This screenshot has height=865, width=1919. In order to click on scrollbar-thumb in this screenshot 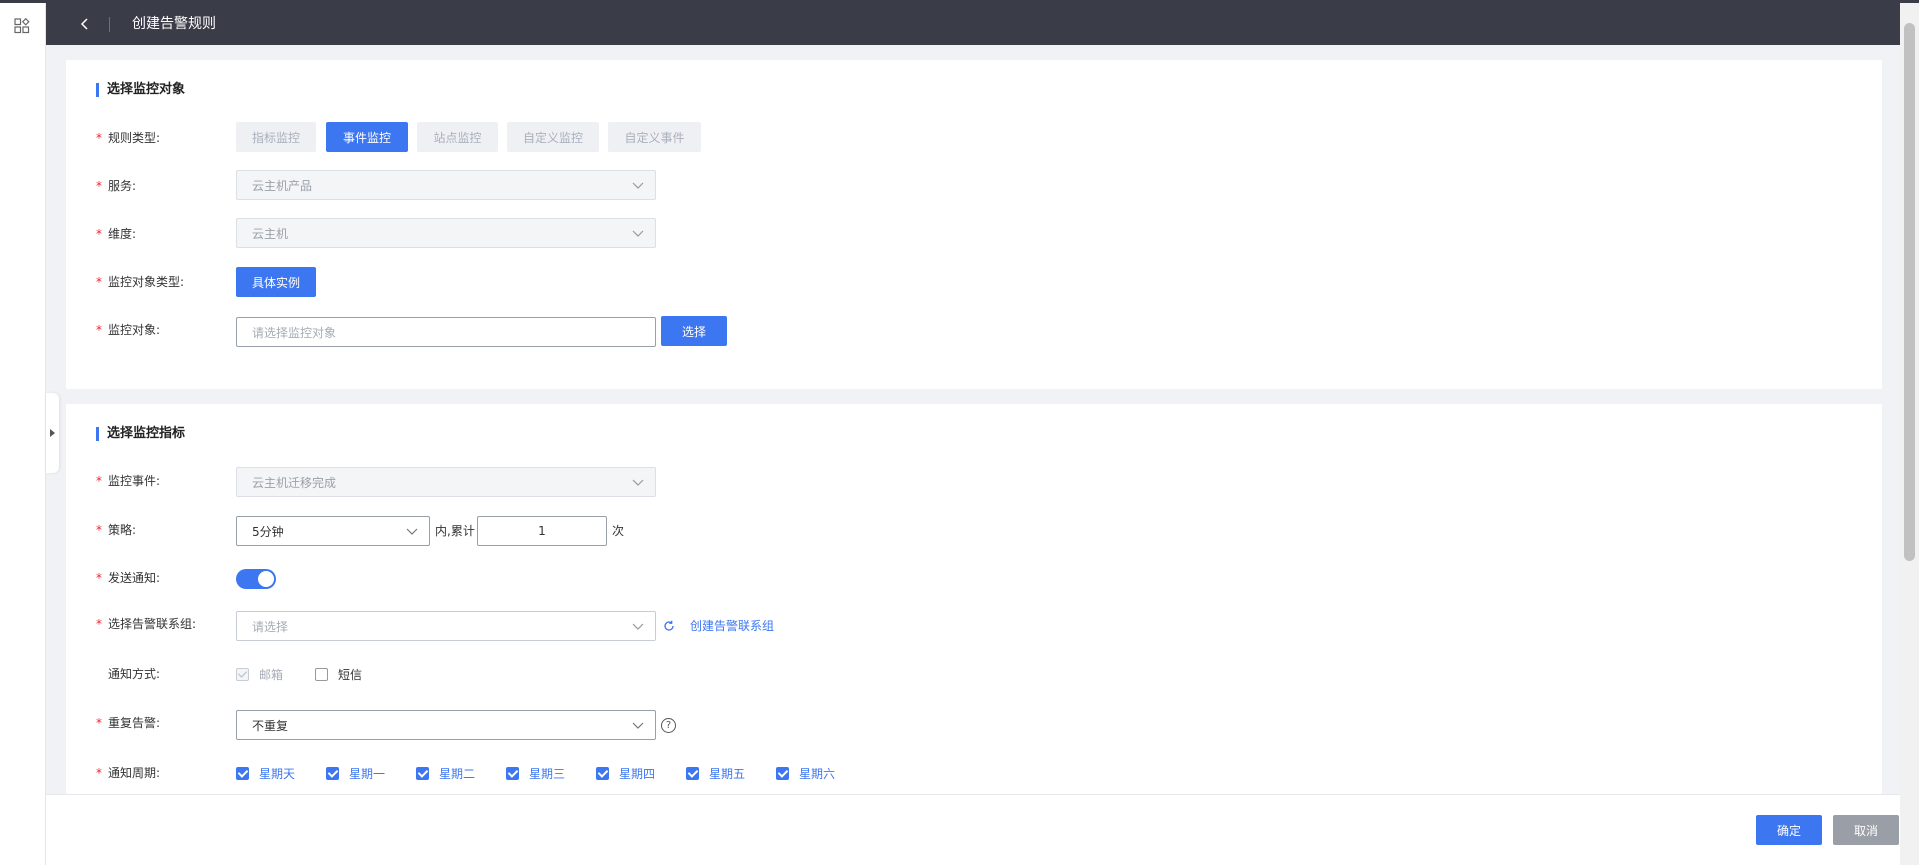, I will do `click(1909, 292)`.